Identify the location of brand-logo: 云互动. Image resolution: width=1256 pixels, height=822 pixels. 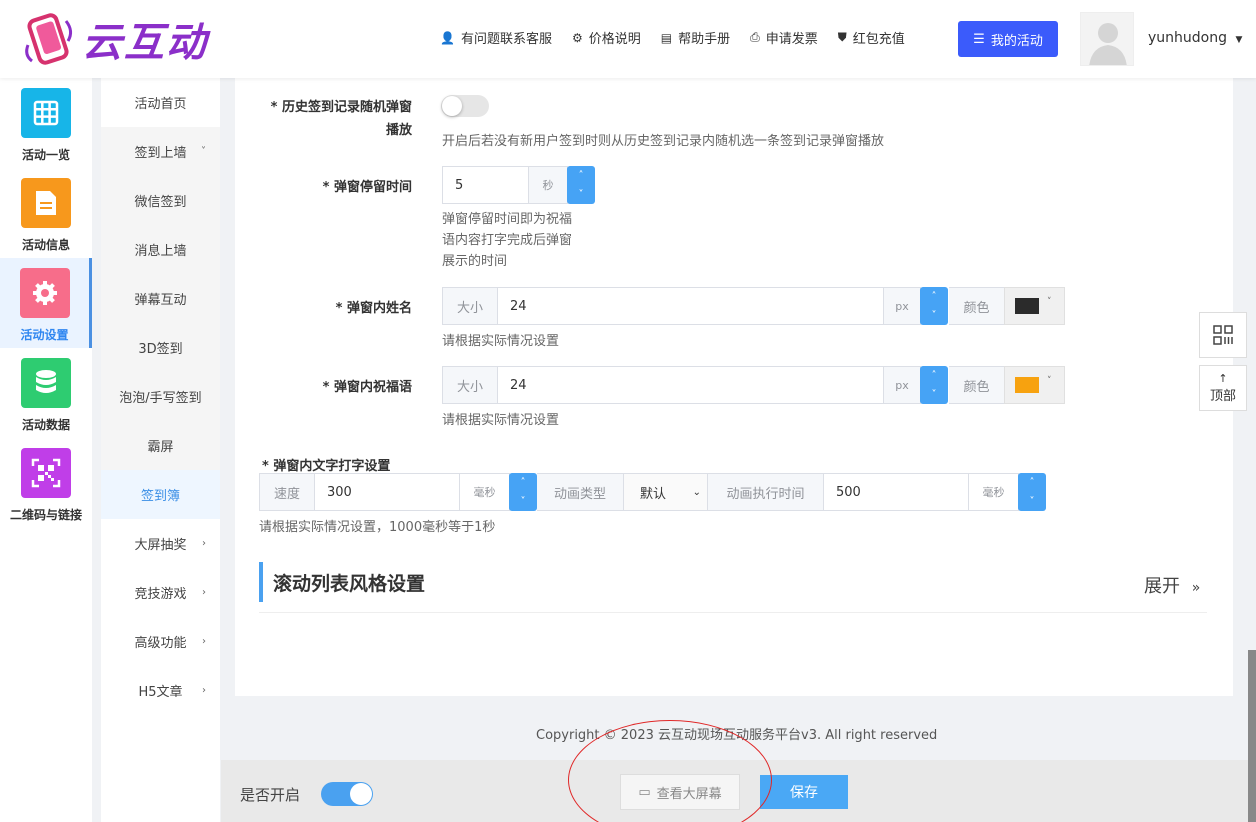
(115, 39).